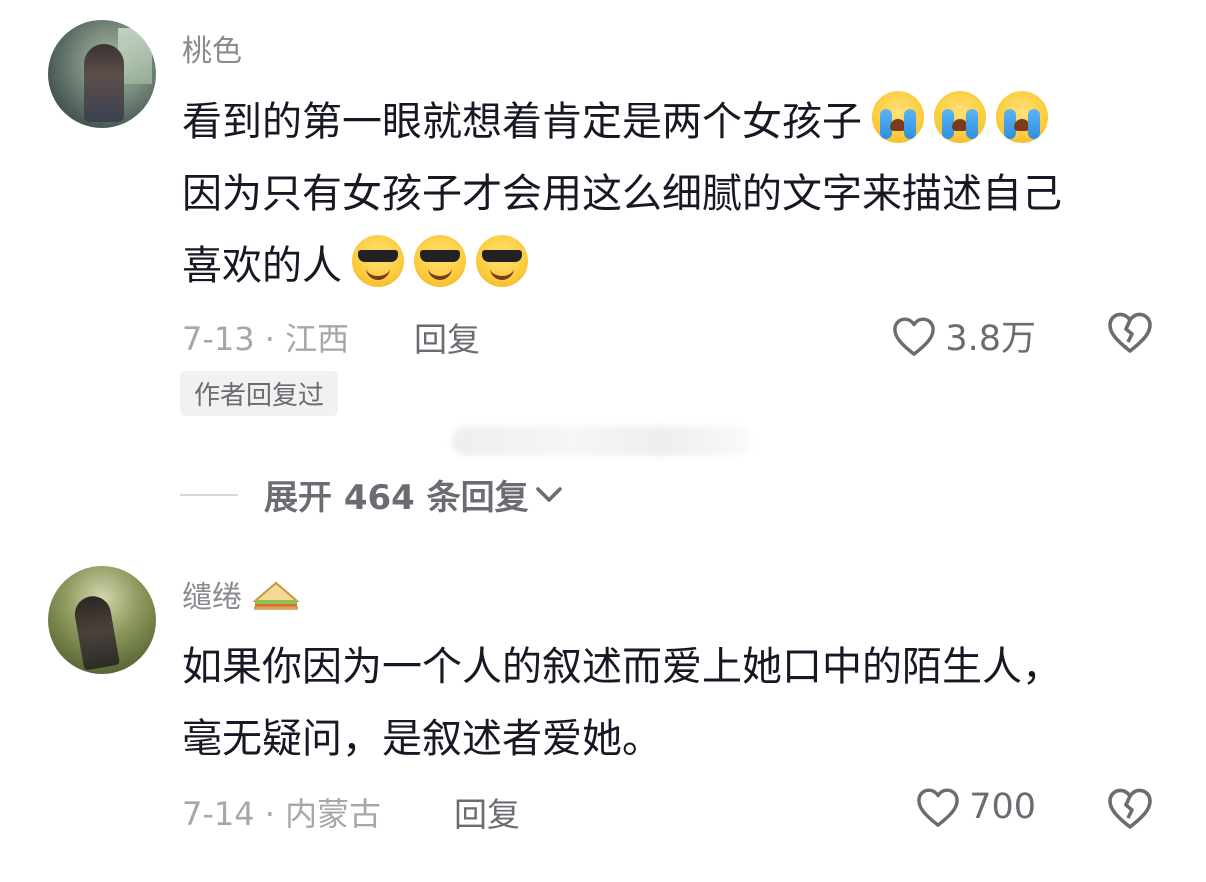 The height and width of the screenshot is (882, 1206). What do you see at coordinates (422, 739) in the screenshot?
I see `comment-text-line: 毫无疑问，是叙述者爱她。` at bounding box center [422, 739].